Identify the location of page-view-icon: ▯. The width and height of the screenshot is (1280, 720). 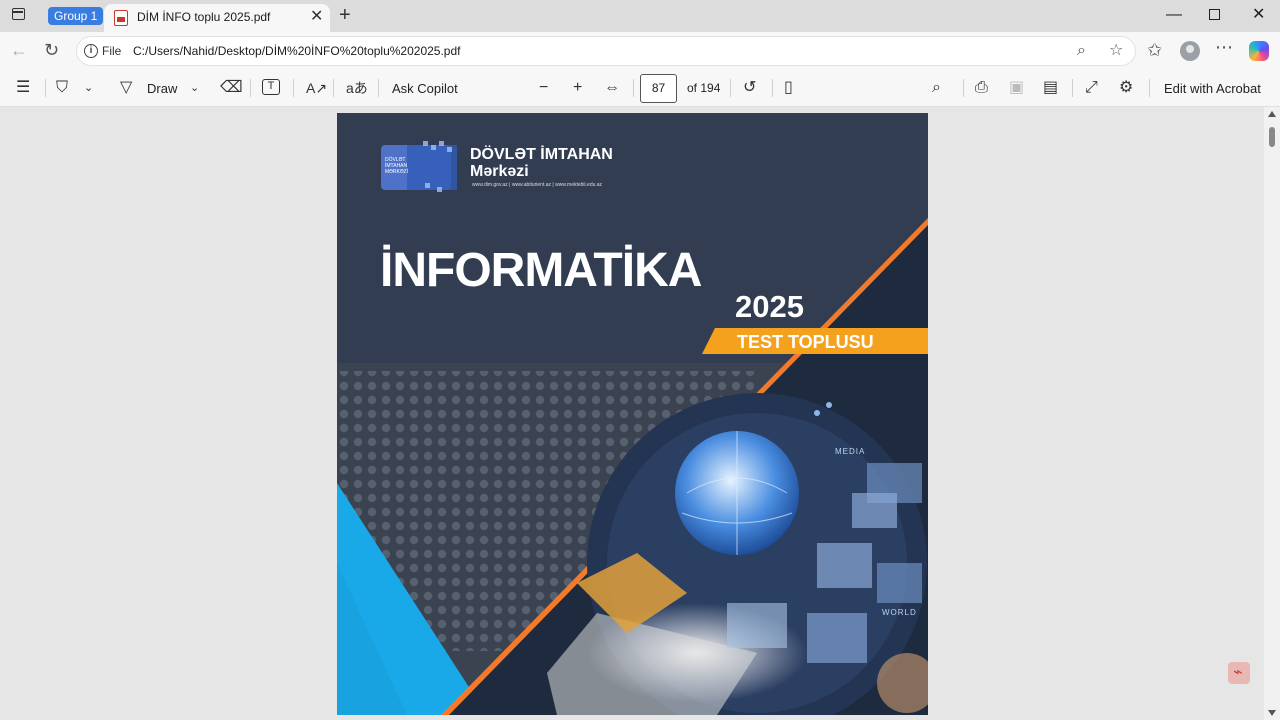
(788, 88).